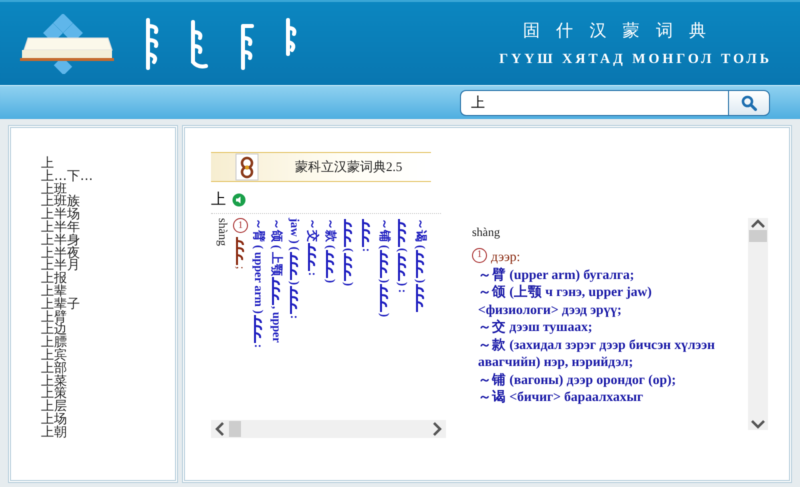 Image resolution: width=800 pixels, height=487 pixels. I want to click on banner-title: 蒙科立汉蒙词典2.5, so click(348, 167).